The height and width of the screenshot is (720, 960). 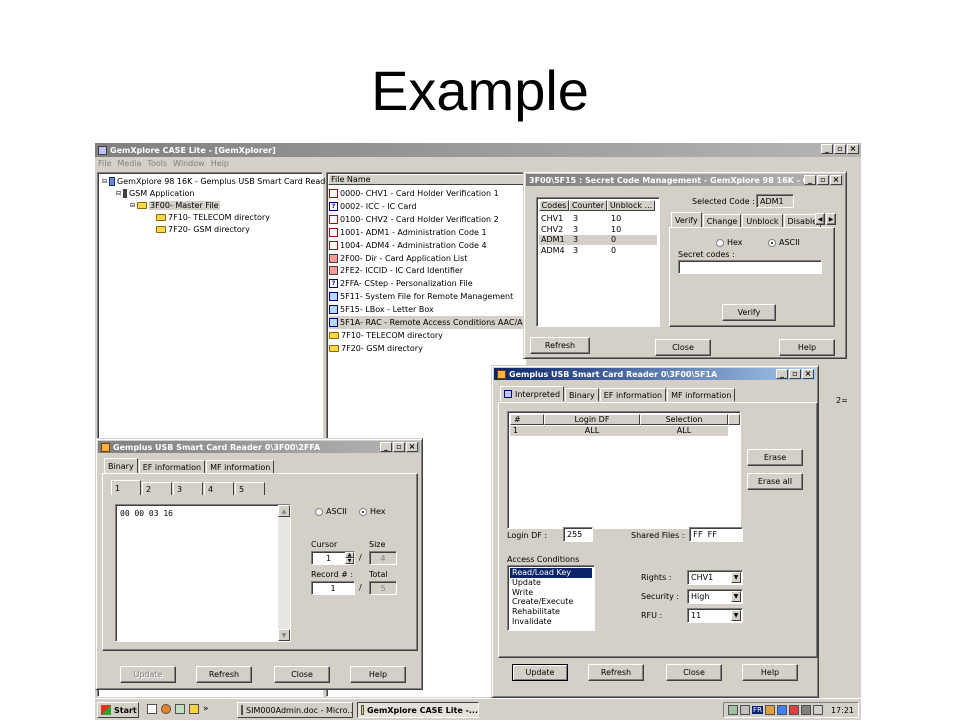 I want to click on tab-verify: Verify, so click(x=686, y=219).